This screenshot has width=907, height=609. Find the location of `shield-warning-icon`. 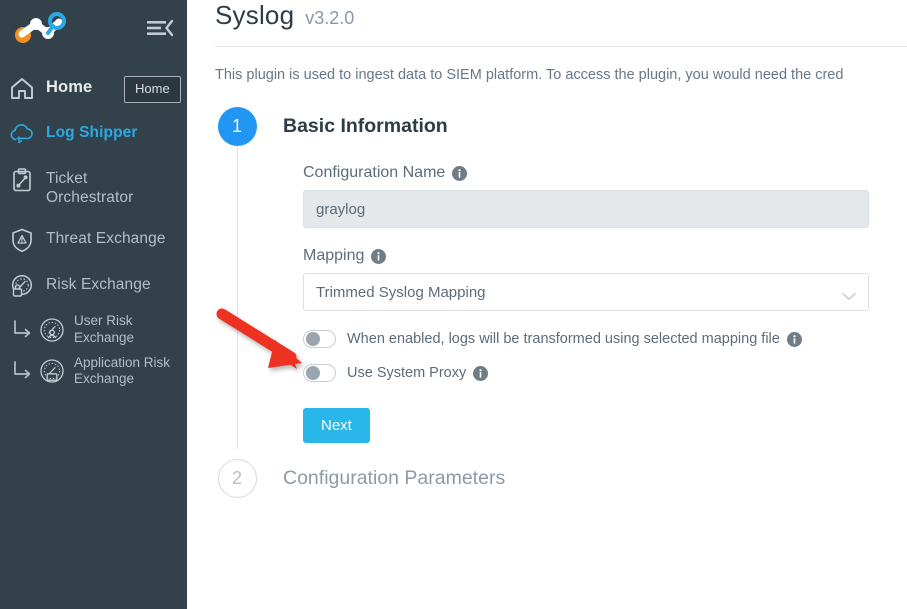

shield-warning-icon is located at coordinates (22, 240).